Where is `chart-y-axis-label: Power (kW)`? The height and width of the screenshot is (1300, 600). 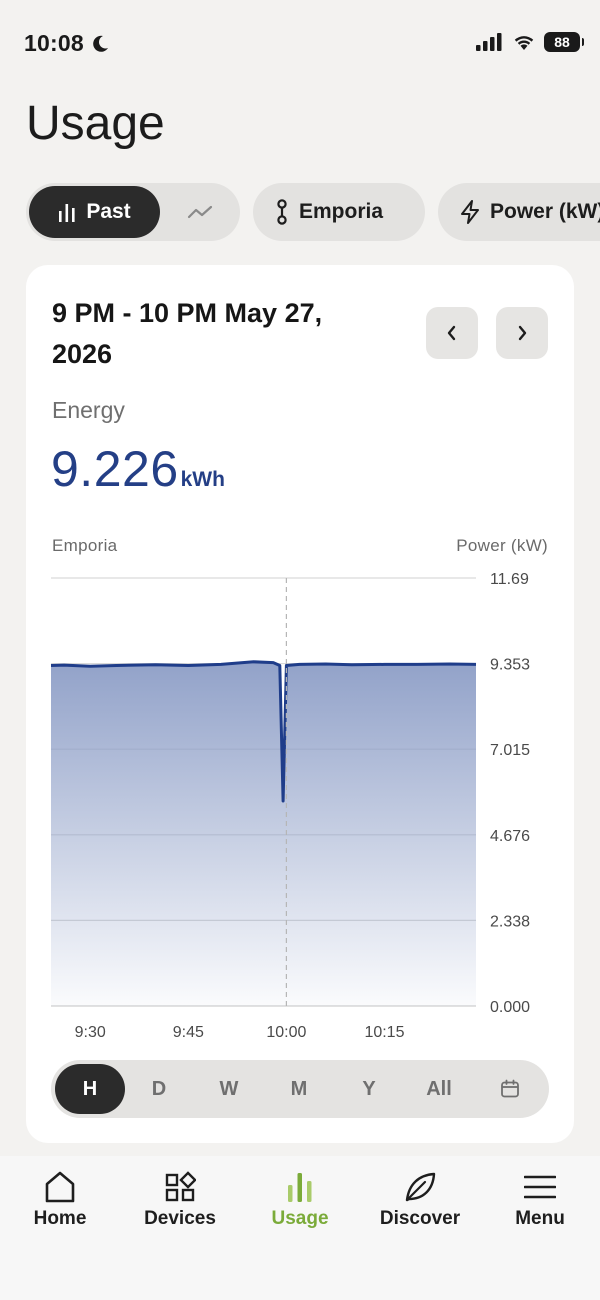
chart-y-axis-label: Power (kW) is located at coordinates (502, 545).